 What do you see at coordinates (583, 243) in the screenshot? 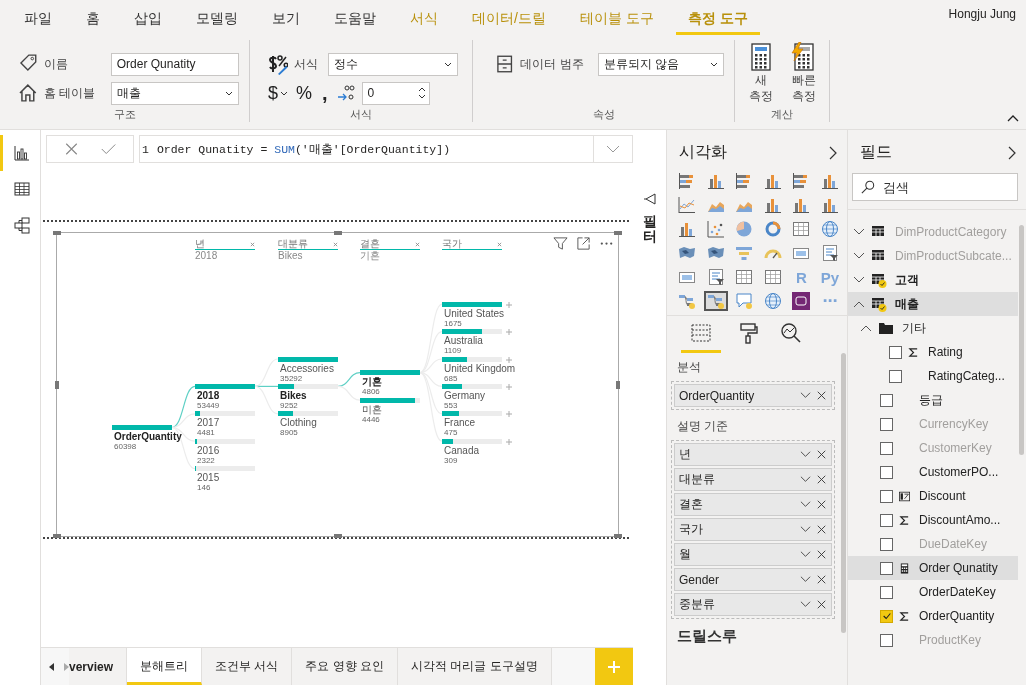
I see `focus-mode-icon` at bounding box center [583, 243].